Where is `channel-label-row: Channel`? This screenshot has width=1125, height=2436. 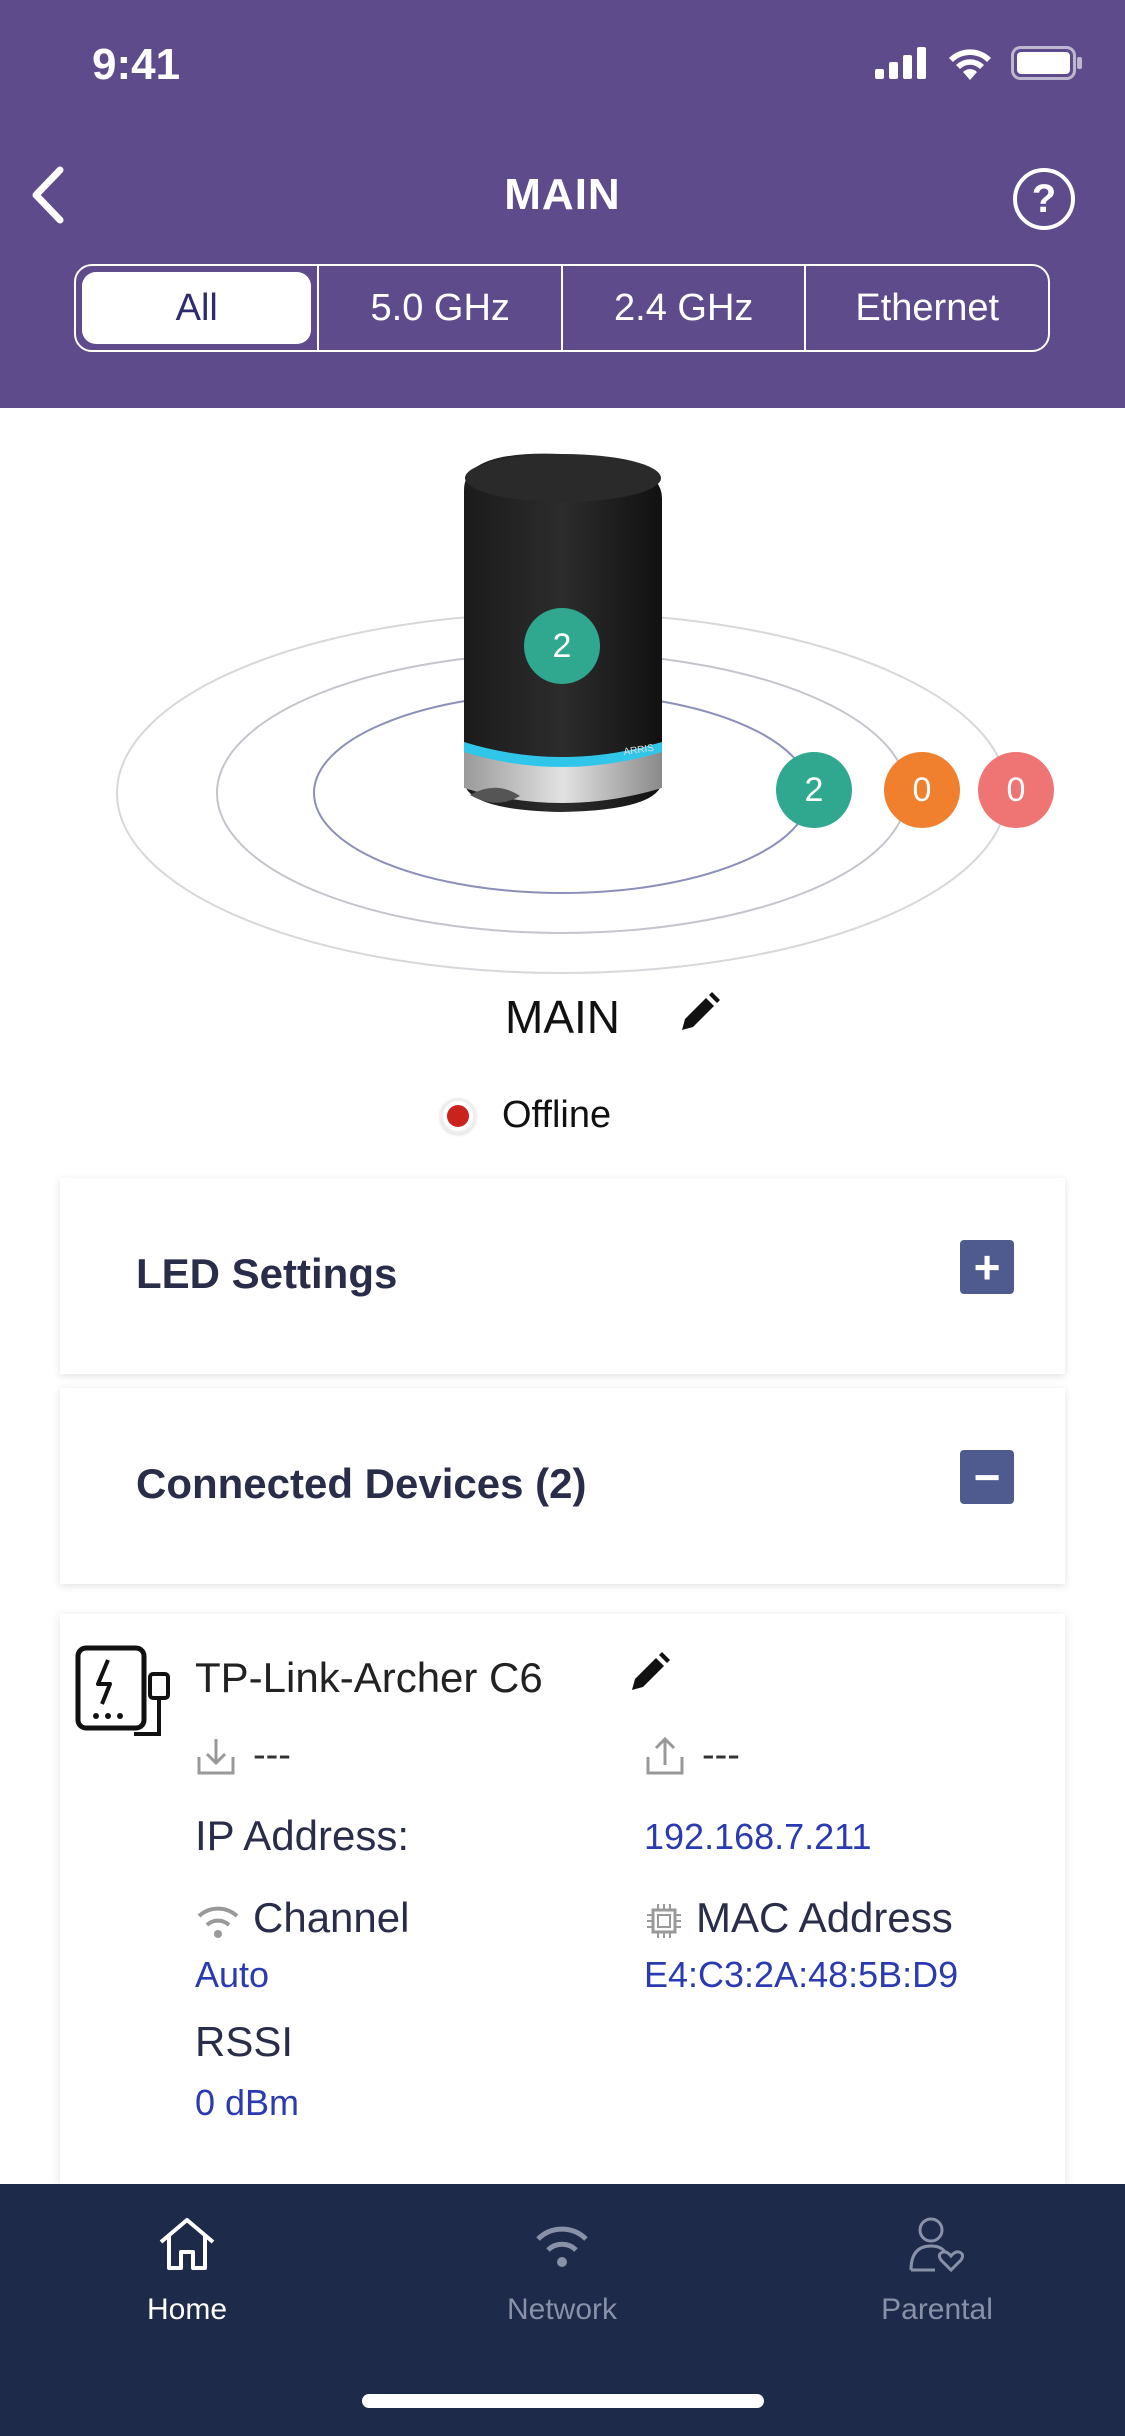
channel-label-row: Channel is located at coordinates (302, 1918).